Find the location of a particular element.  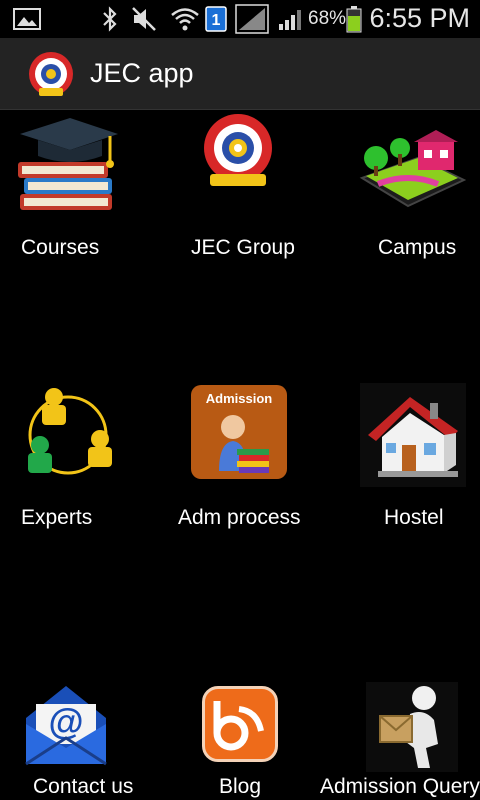

notification-badge-text: 1 is located at coordinates (216, 20).